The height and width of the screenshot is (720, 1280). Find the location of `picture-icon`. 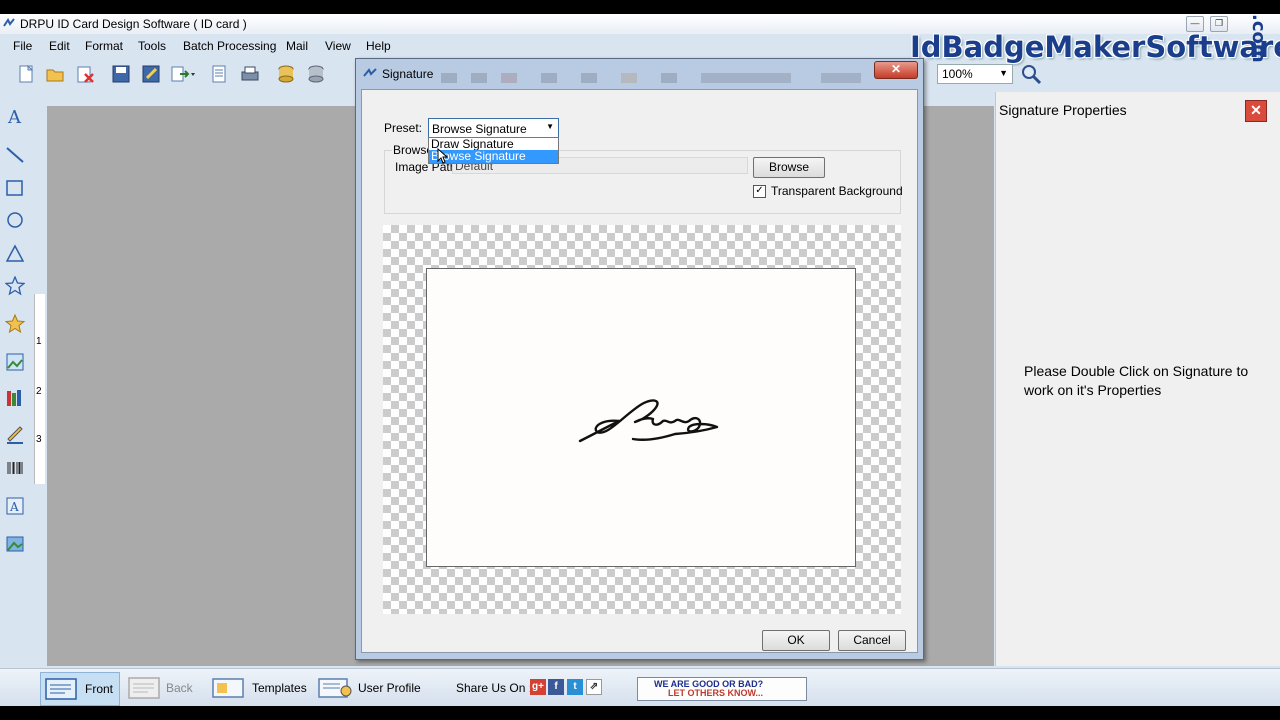

picture-icon is located at coordinates (15, 544).